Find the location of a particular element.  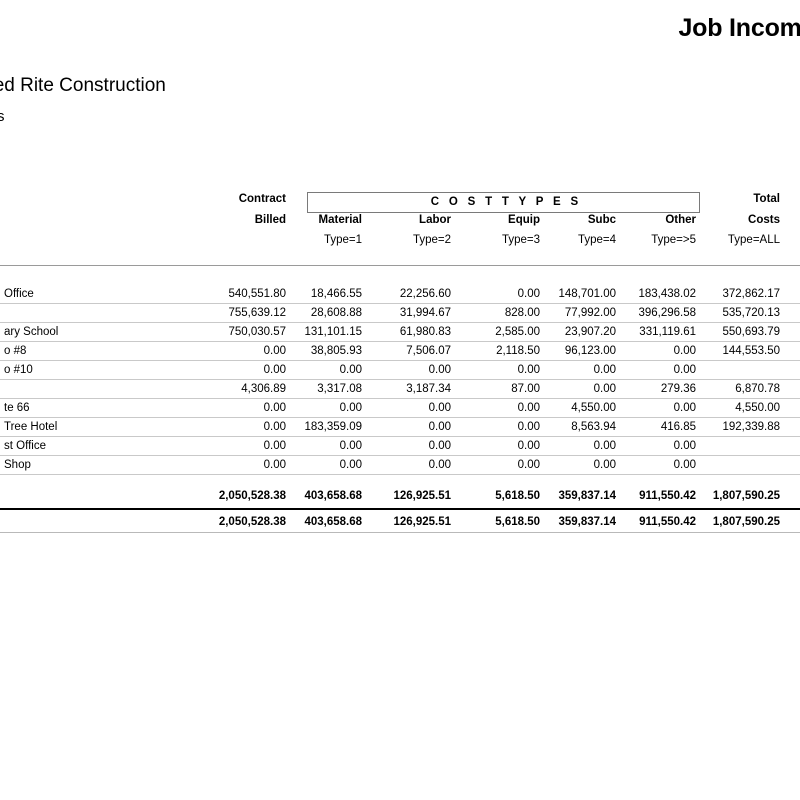

grand-total-cell-contract: 2,050,528.38 is located at coordinates (252, 522).